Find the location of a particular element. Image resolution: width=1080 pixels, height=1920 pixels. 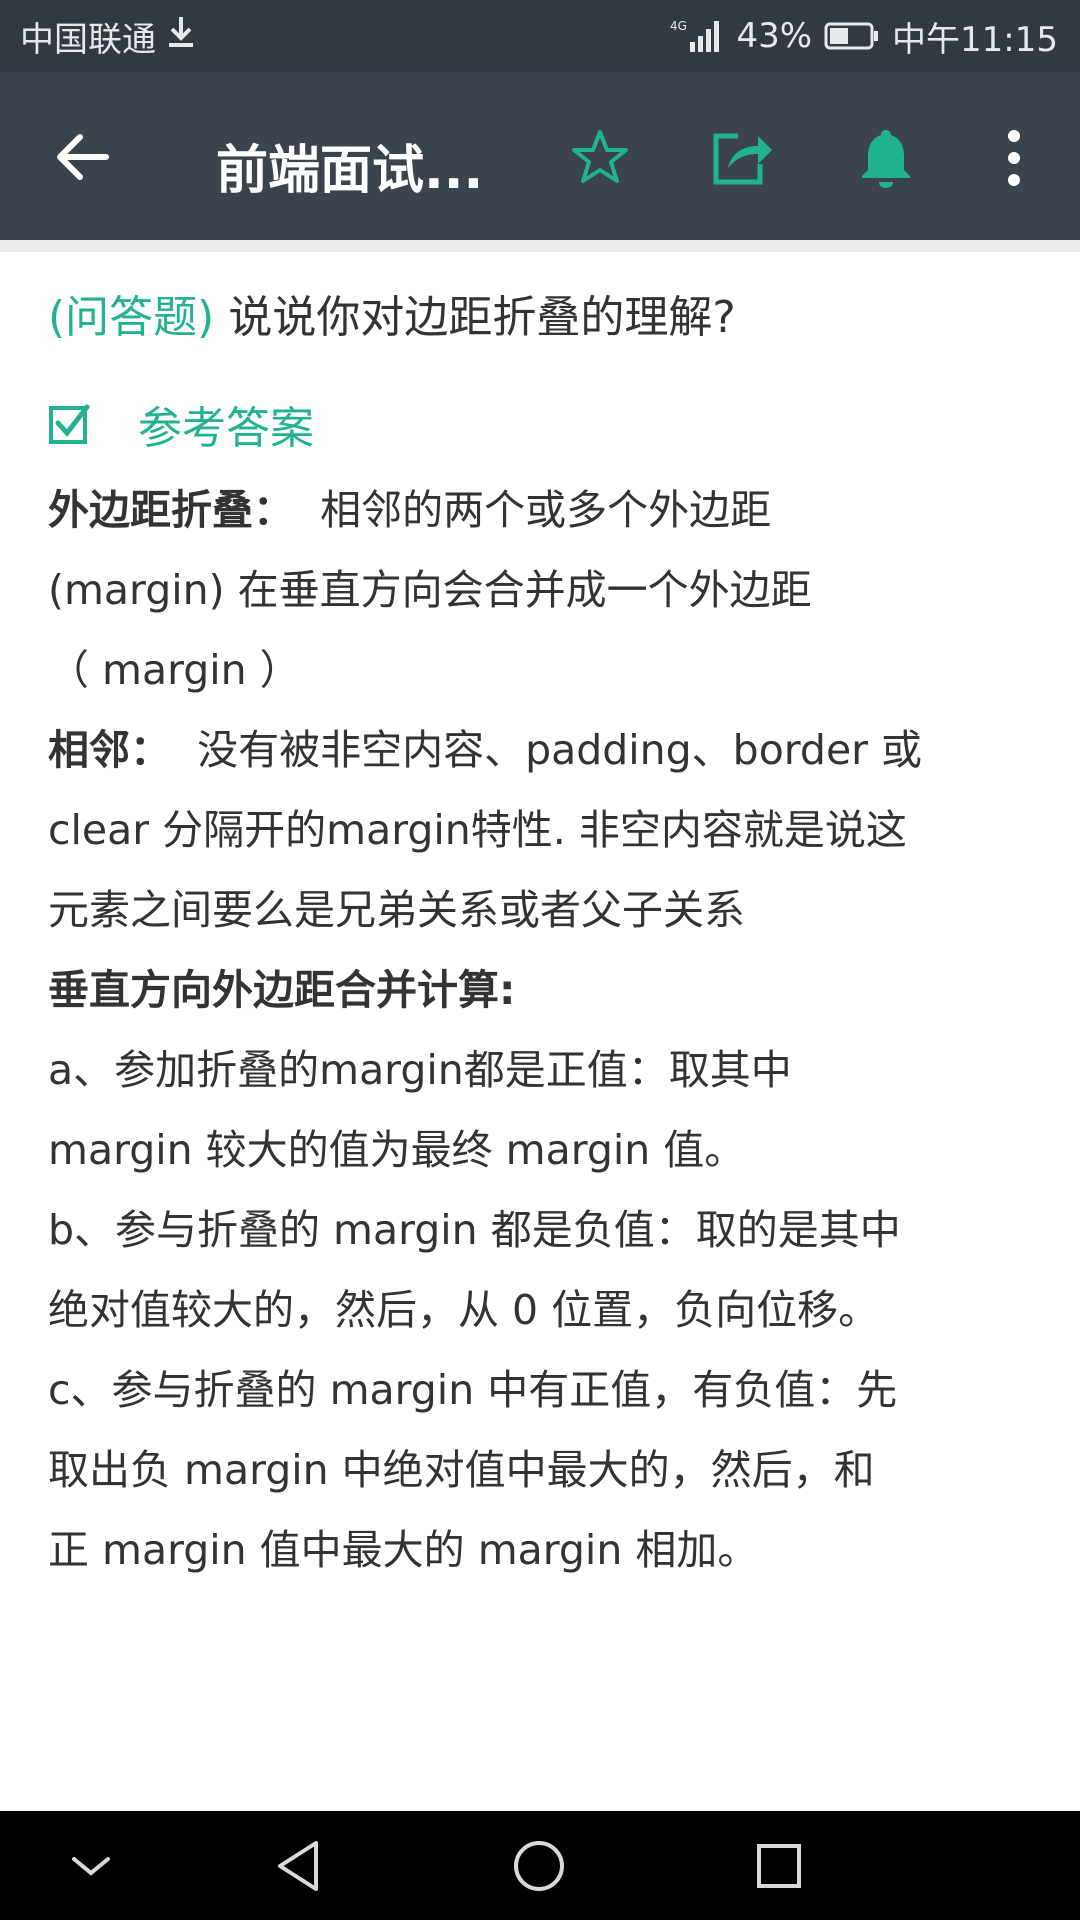

more-vert-icon is located at coordinates (1014, 158).